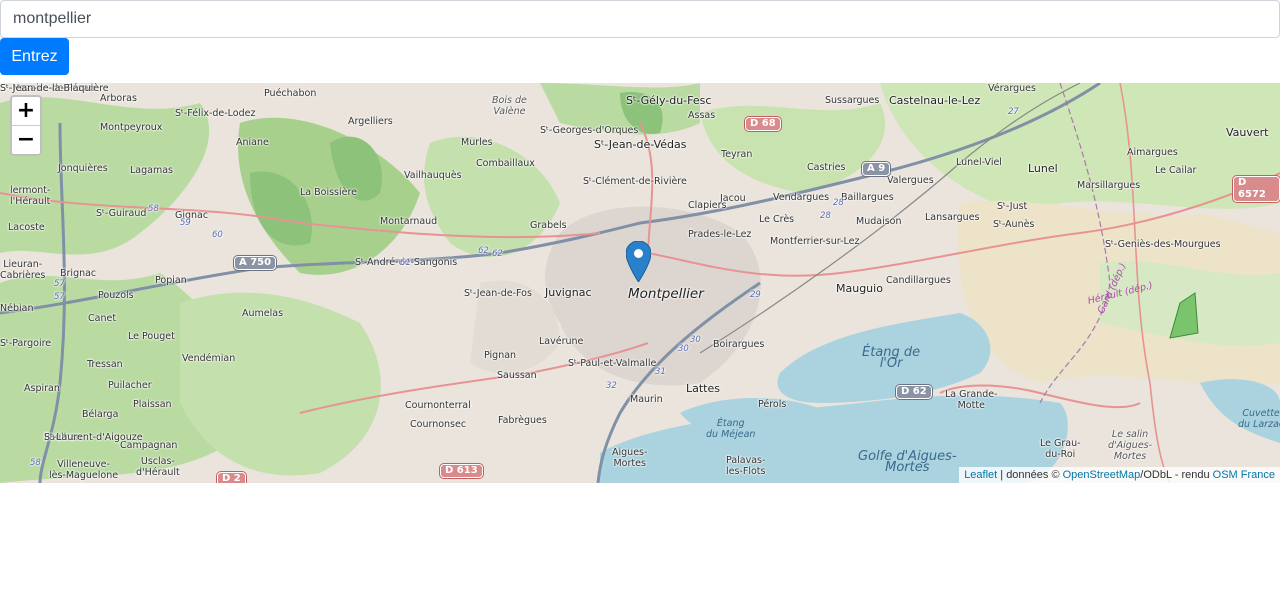  What do you see at coordinates (980, 475) in the screenshot?
I see `leaflet-link: Leaflet` at bounding box center [980, 475].